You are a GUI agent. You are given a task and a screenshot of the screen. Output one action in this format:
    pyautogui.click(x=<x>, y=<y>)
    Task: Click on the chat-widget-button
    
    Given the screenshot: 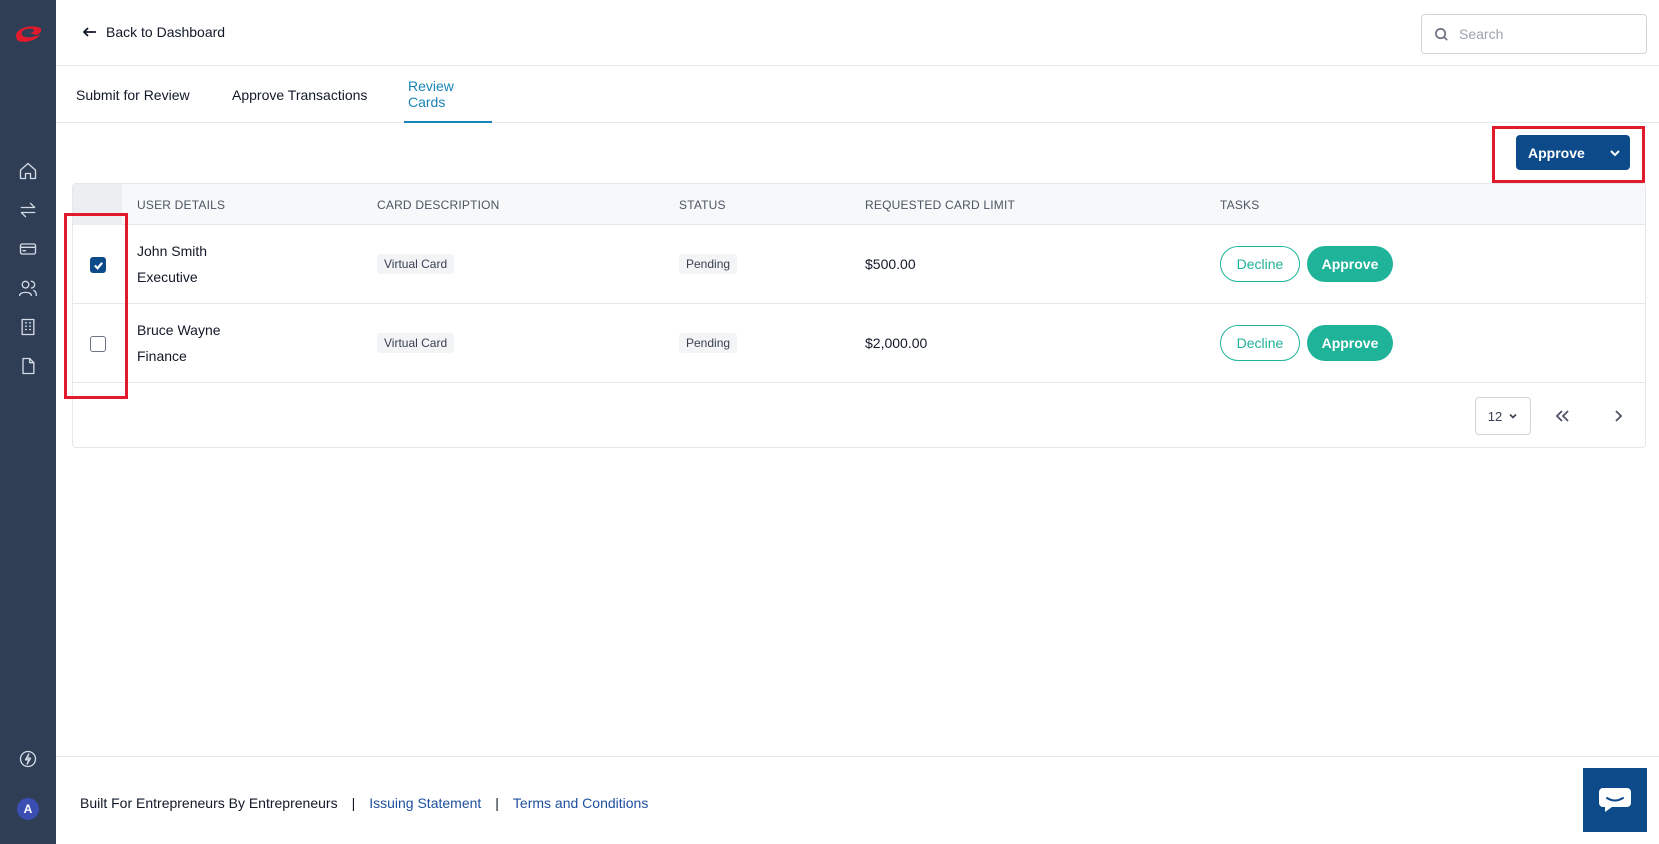 What is the action you would take?
    pyautogui.click(x=1615, y=800)
    